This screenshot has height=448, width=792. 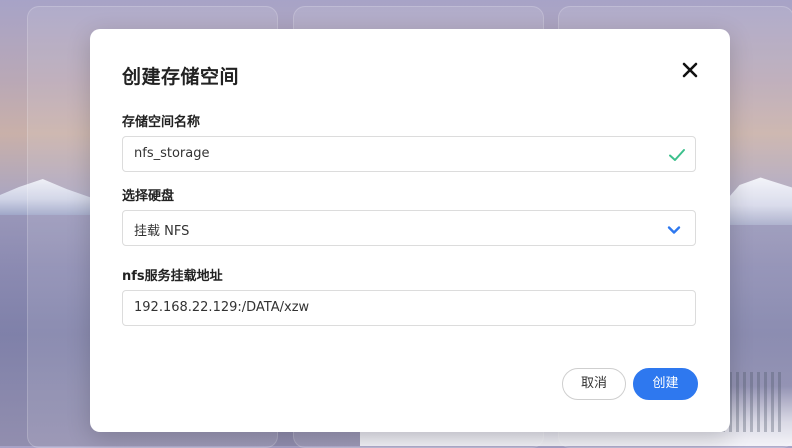 I want to click on background-trees, so click(x=752, y=402).